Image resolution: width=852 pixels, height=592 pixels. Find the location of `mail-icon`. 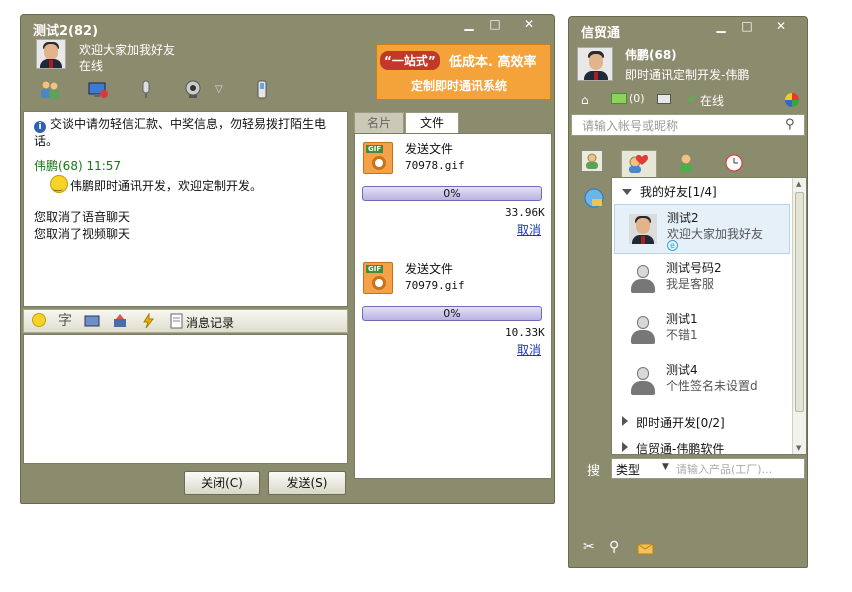

mail-icon is located at coordinates (619, 98).